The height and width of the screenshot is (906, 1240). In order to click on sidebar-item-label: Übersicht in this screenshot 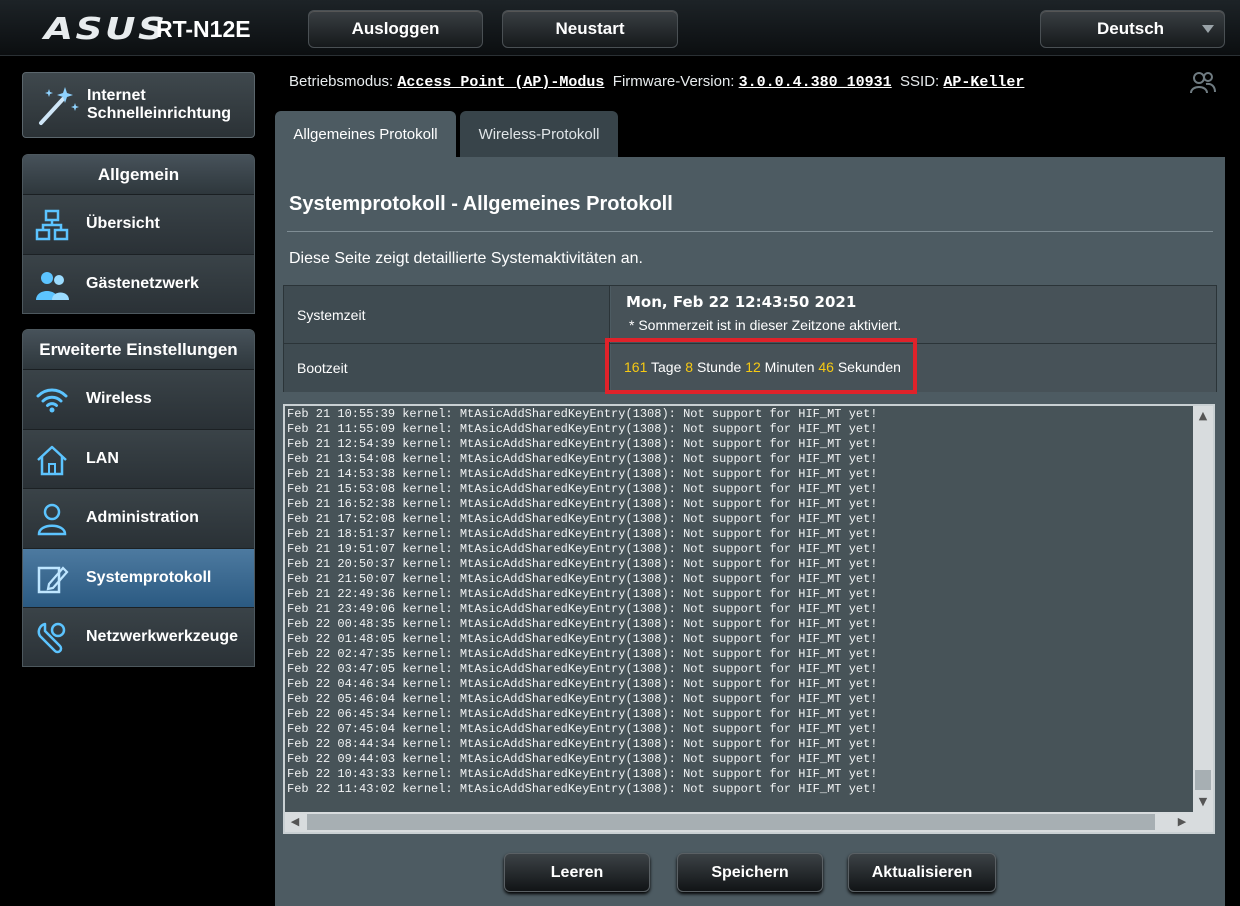, I will do `click(123, 224)`.